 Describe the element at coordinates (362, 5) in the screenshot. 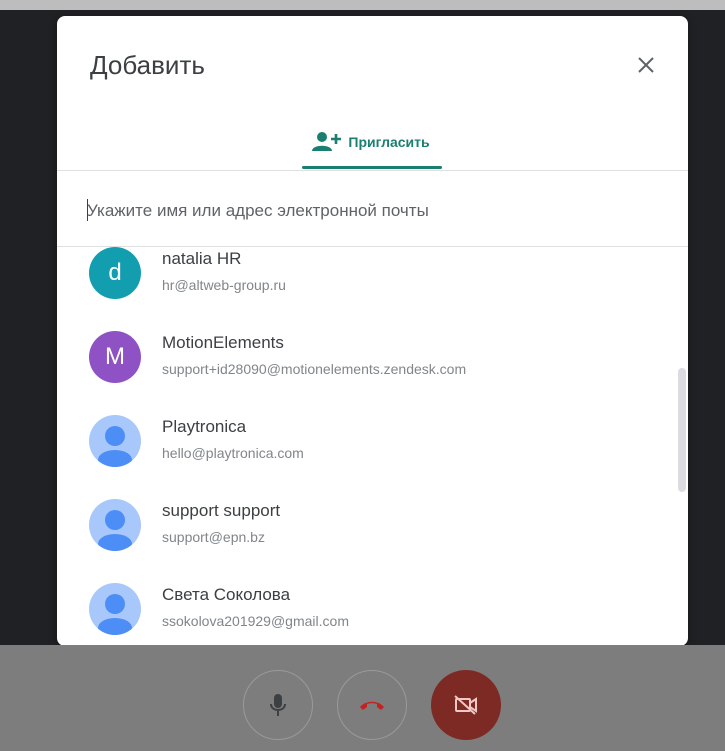

I see `window-top-strip` at that location.